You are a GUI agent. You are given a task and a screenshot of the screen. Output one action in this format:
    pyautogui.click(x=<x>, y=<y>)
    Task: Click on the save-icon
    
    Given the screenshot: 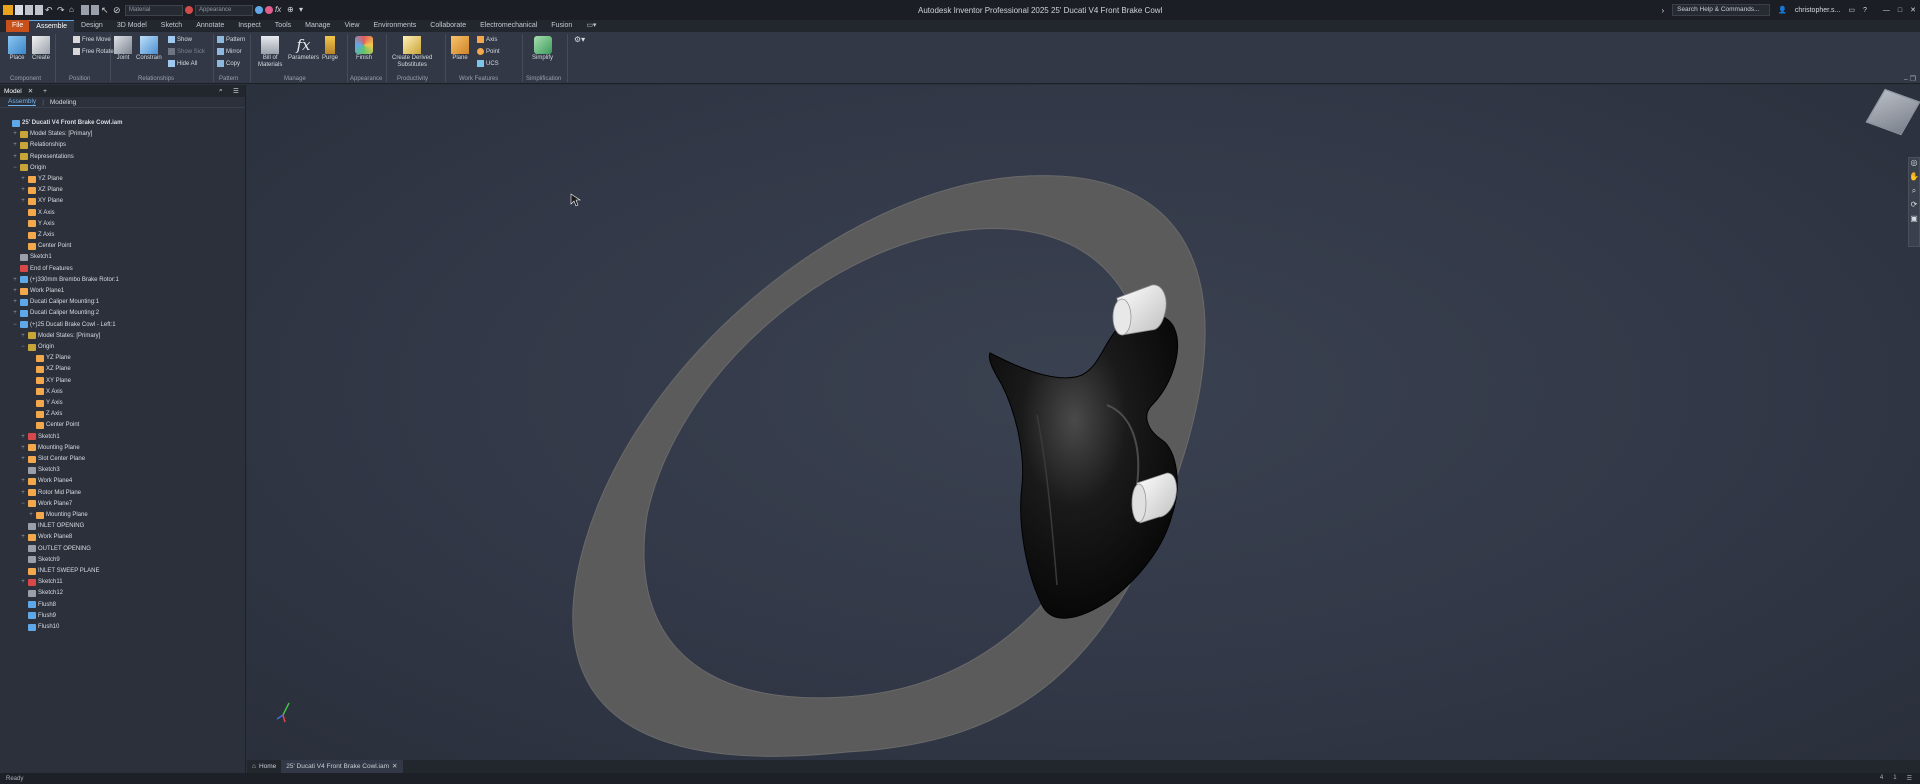 What is the action you would take?
    pyautogui.click(x=39, y=10)
    